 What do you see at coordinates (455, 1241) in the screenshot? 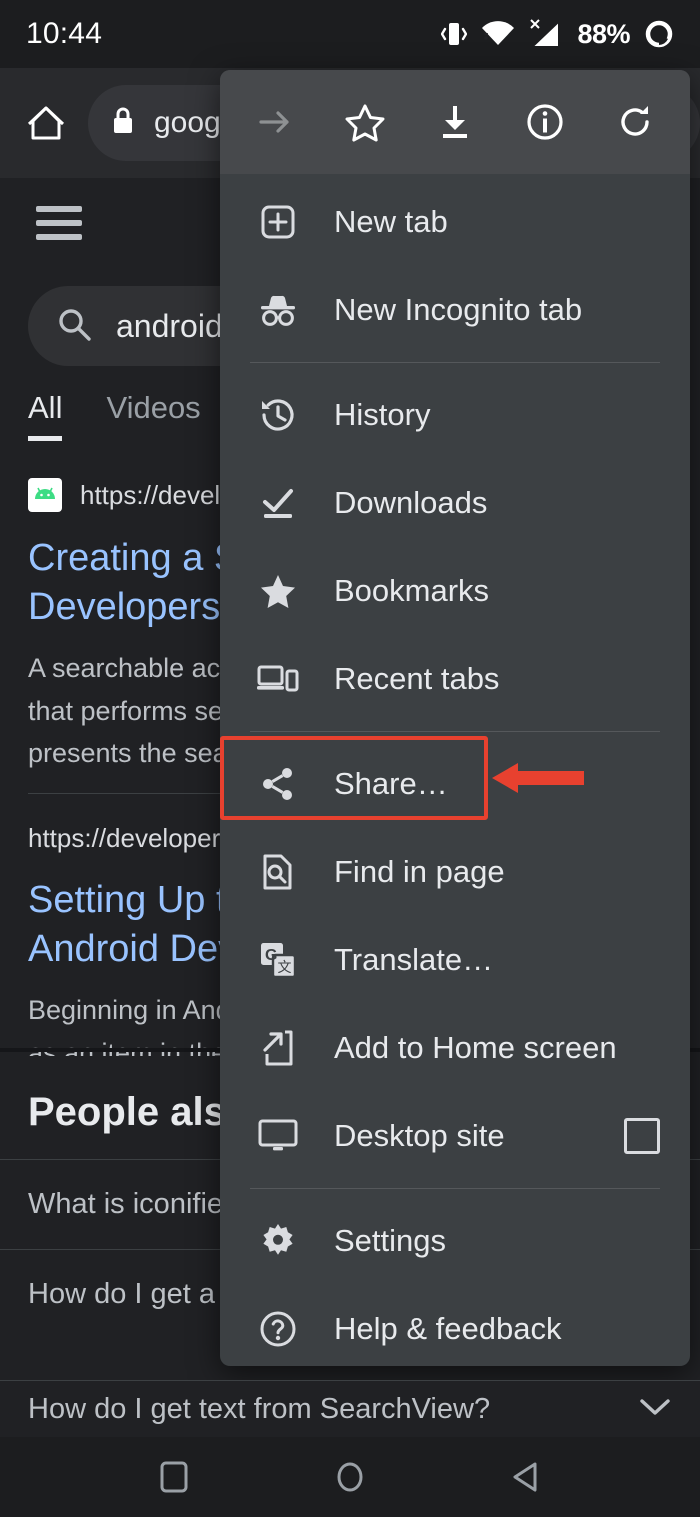
I see `menu-item-settings: Settings` at bounding box center [455, 1241].